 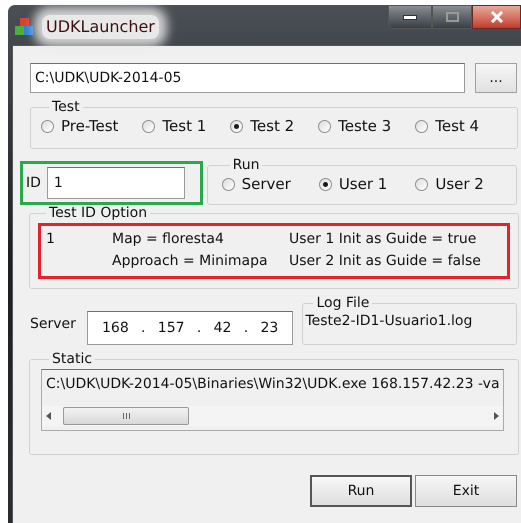 What do you see at coordinates (190, 328) in the screenshot?
I see `ip-address-field: 168 . 157 . 42 . 23` at bounding box center [190, 328].